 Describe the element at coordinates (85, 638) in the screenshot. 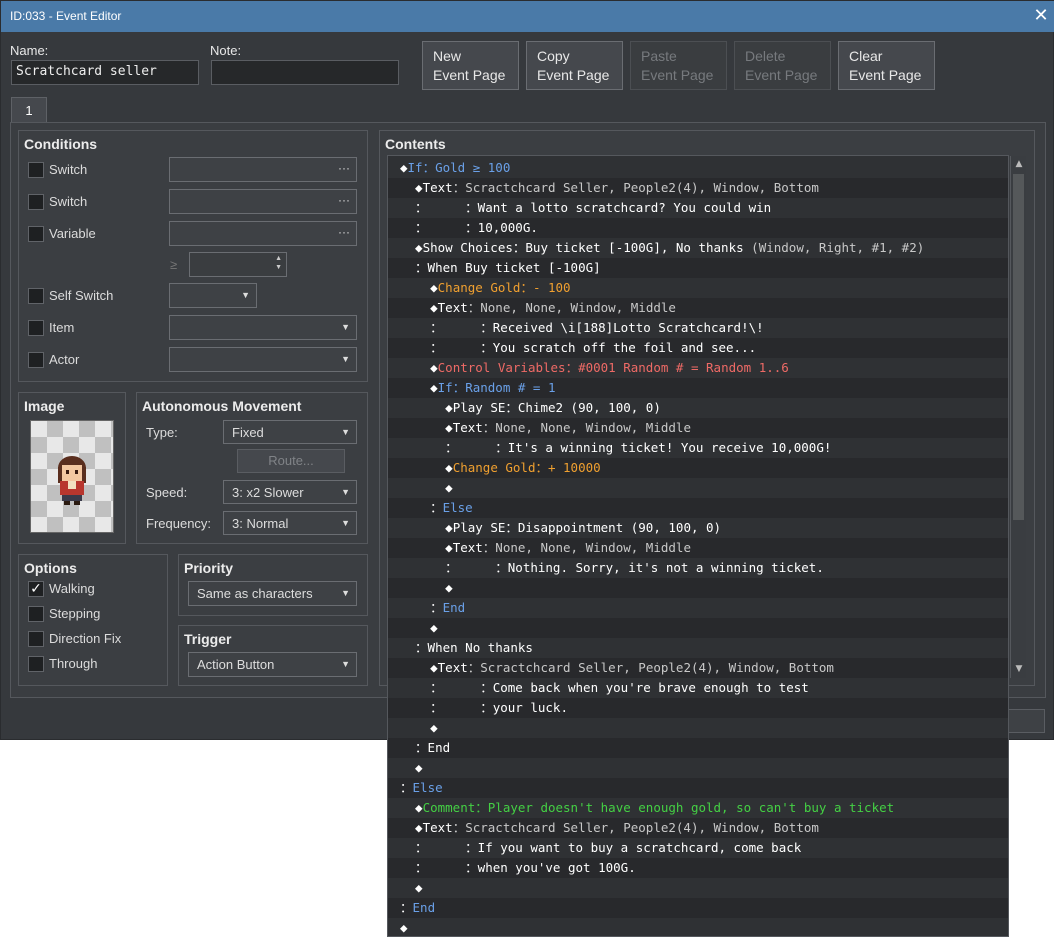

I see `direction-fix-label: Direction Fix` at that location.